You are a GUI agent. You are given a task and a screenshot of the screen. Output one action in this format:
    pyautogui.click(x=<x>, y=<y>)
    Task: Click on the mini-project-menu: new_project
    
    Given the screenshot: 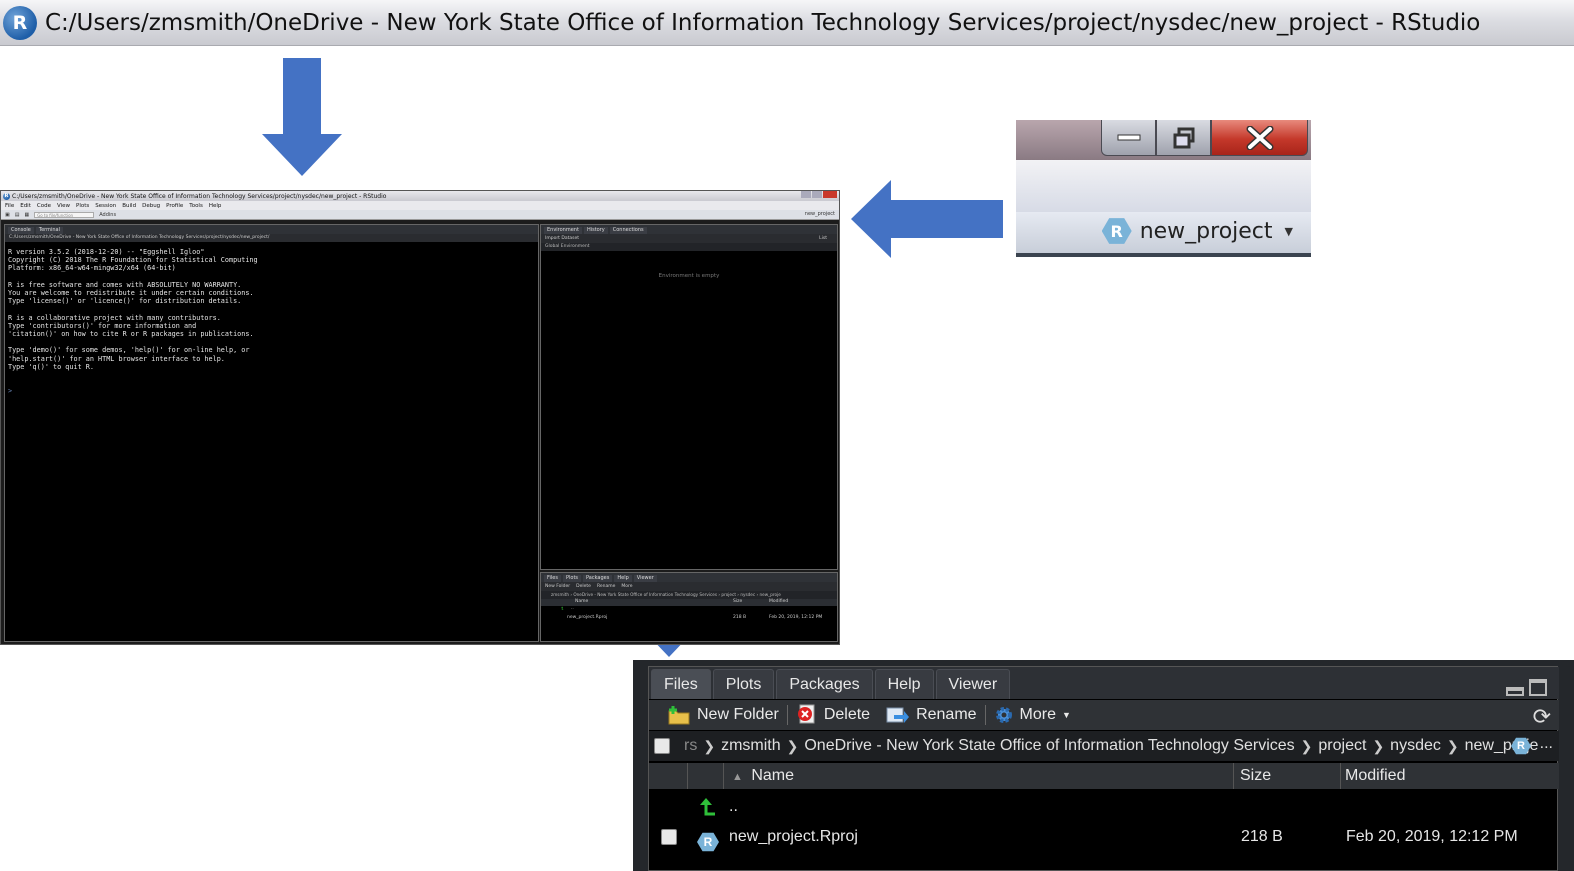 What is the action you would take?
    pyautogui.click(x=820, y=214)
    